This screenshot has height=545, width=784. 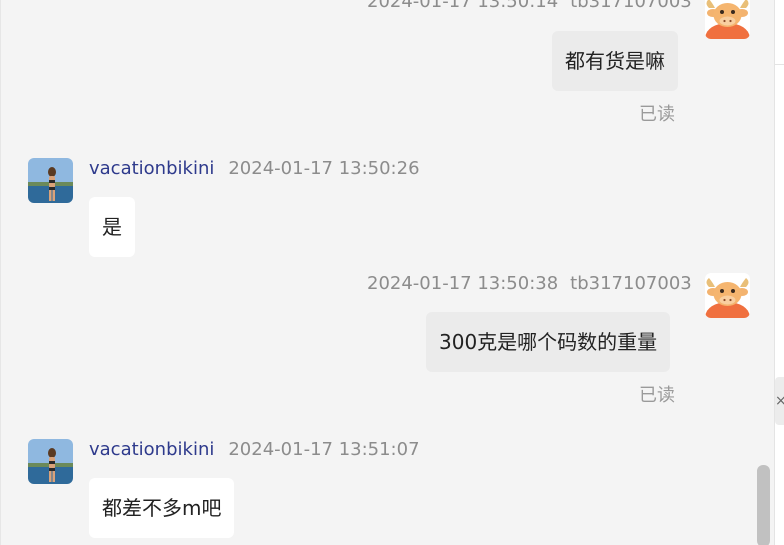 I want to click on message-meta: vacationbikini 2024-01-17 13:50:26, so click(x=254, y=169).